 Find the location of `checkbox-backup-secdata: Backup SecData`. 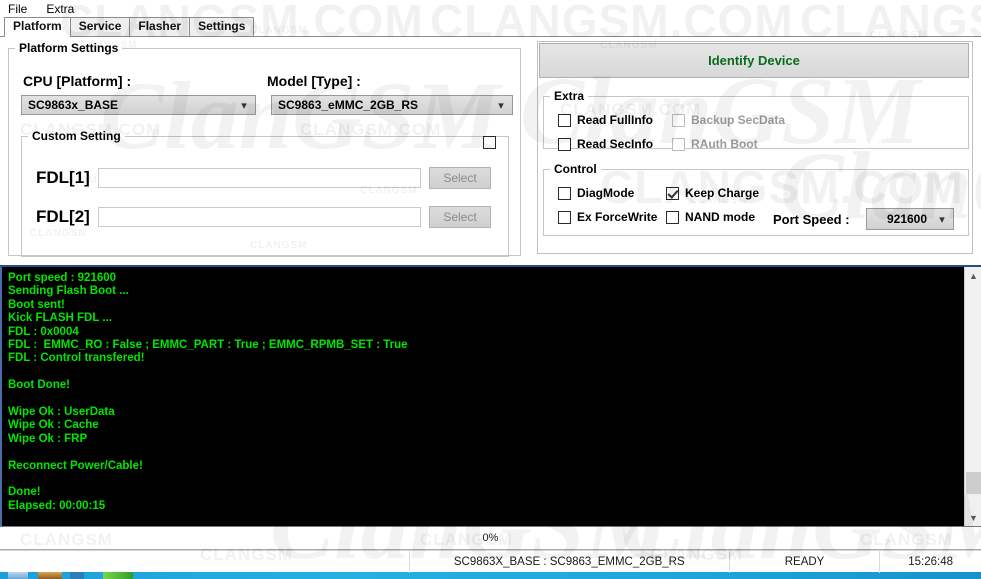

checkbox-backup-secdata: Backup SecData is located at coordinates (728, 120).